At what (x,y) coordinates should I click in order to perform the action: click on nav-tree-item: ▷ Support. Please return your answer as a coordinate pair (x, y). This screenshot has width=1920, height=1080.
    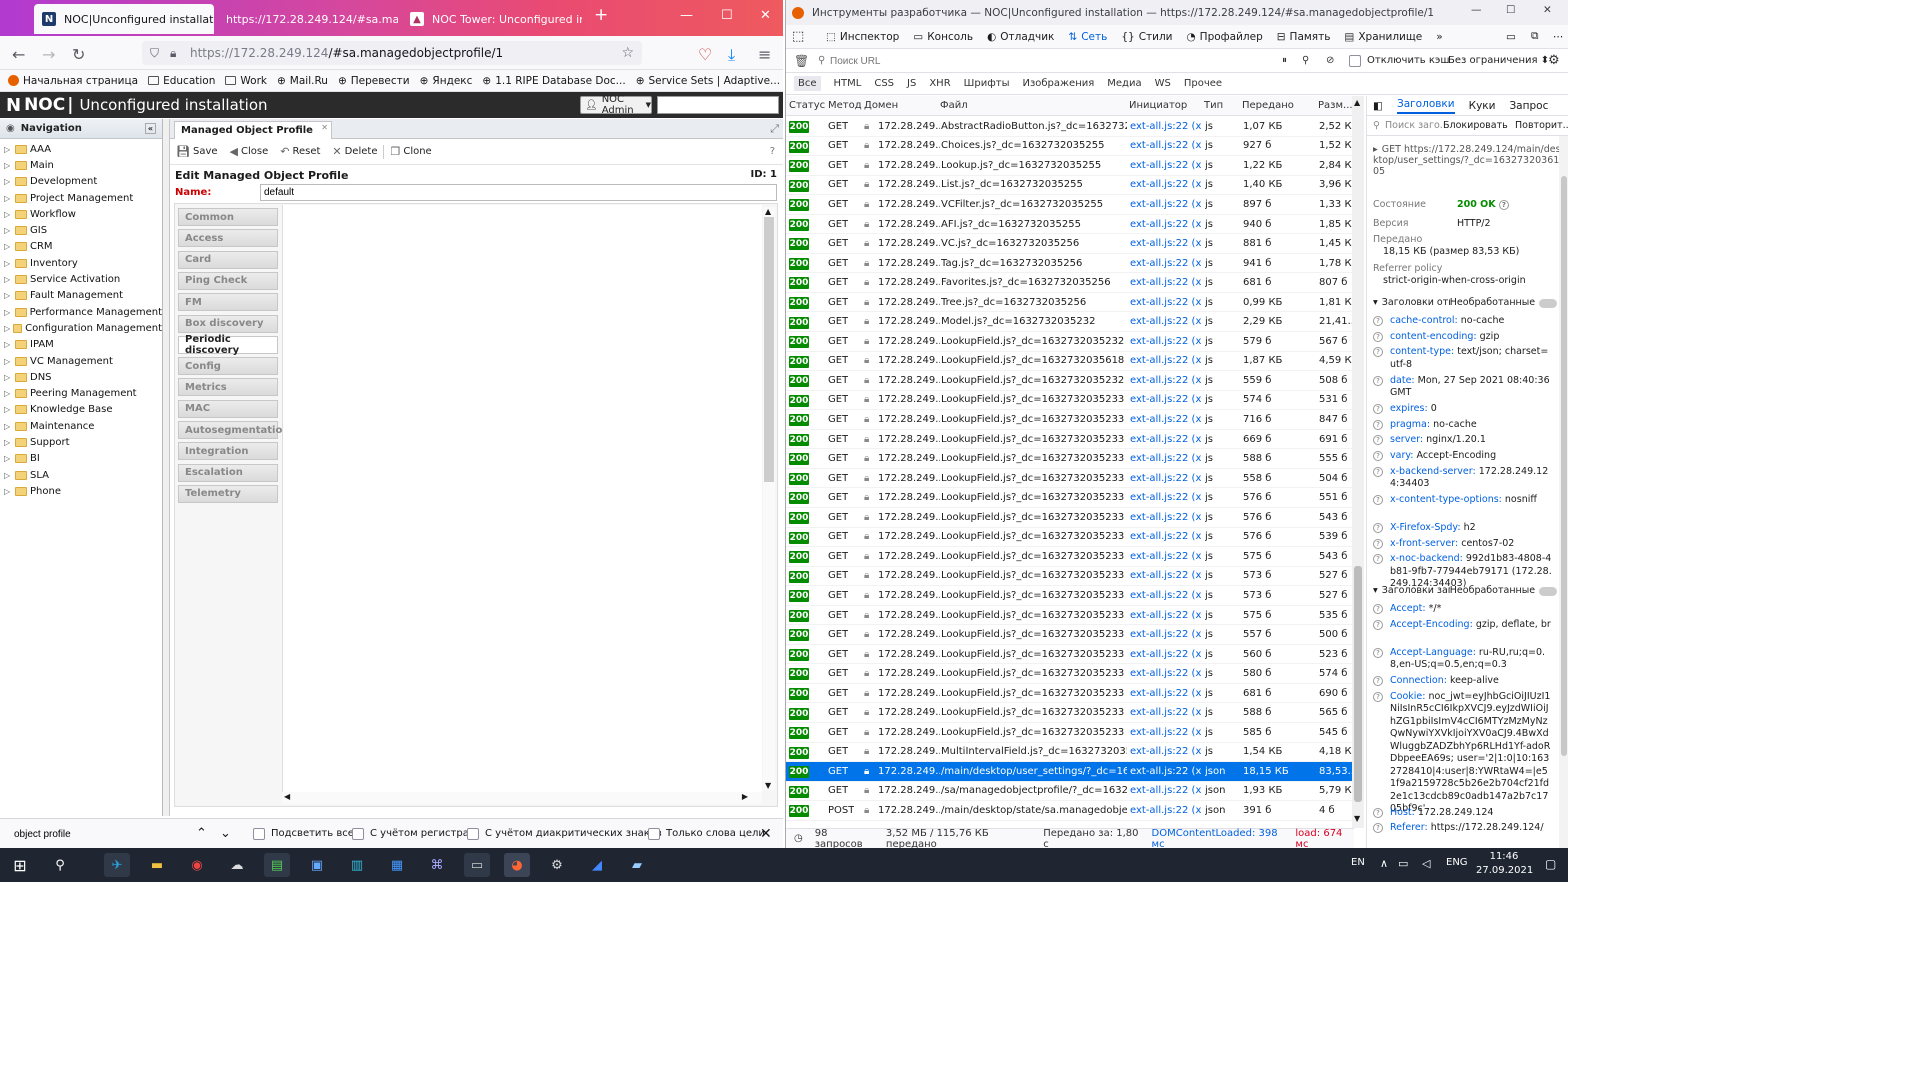
    Looking at the image, I should click on (81, 442).